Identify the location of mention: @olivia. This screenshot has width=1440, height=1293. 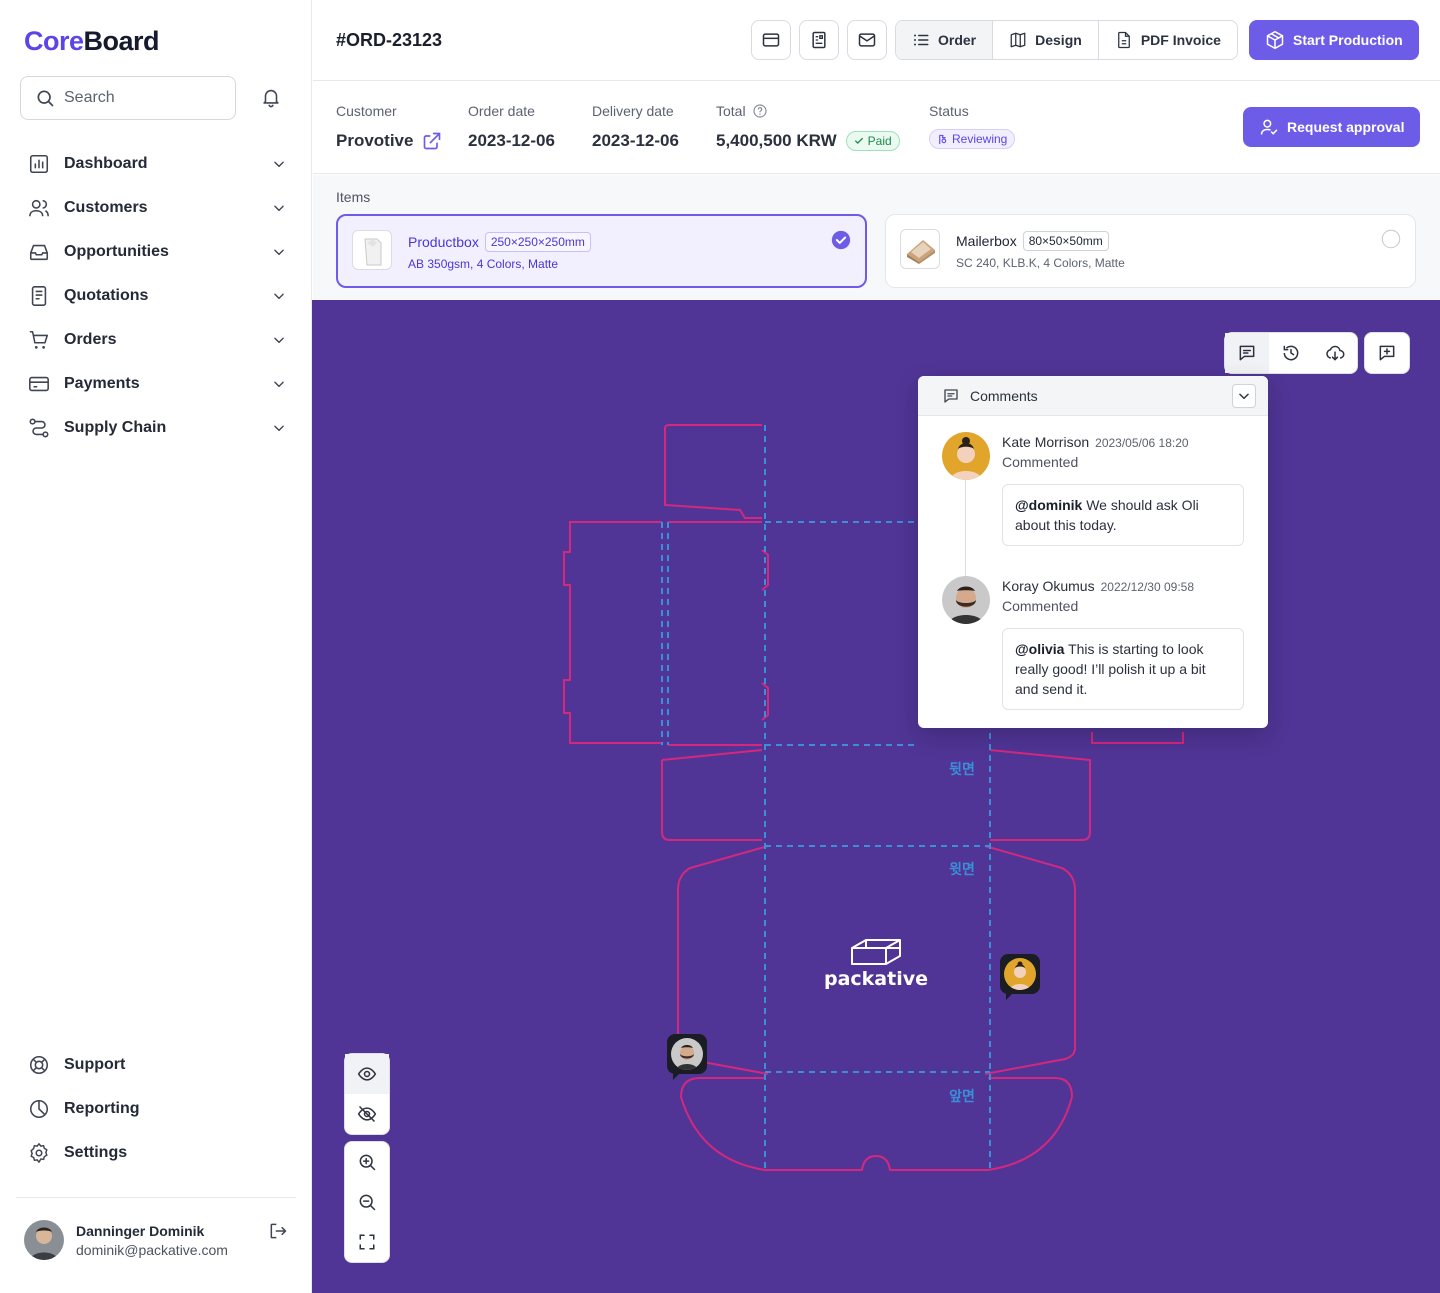
(1039, 649).